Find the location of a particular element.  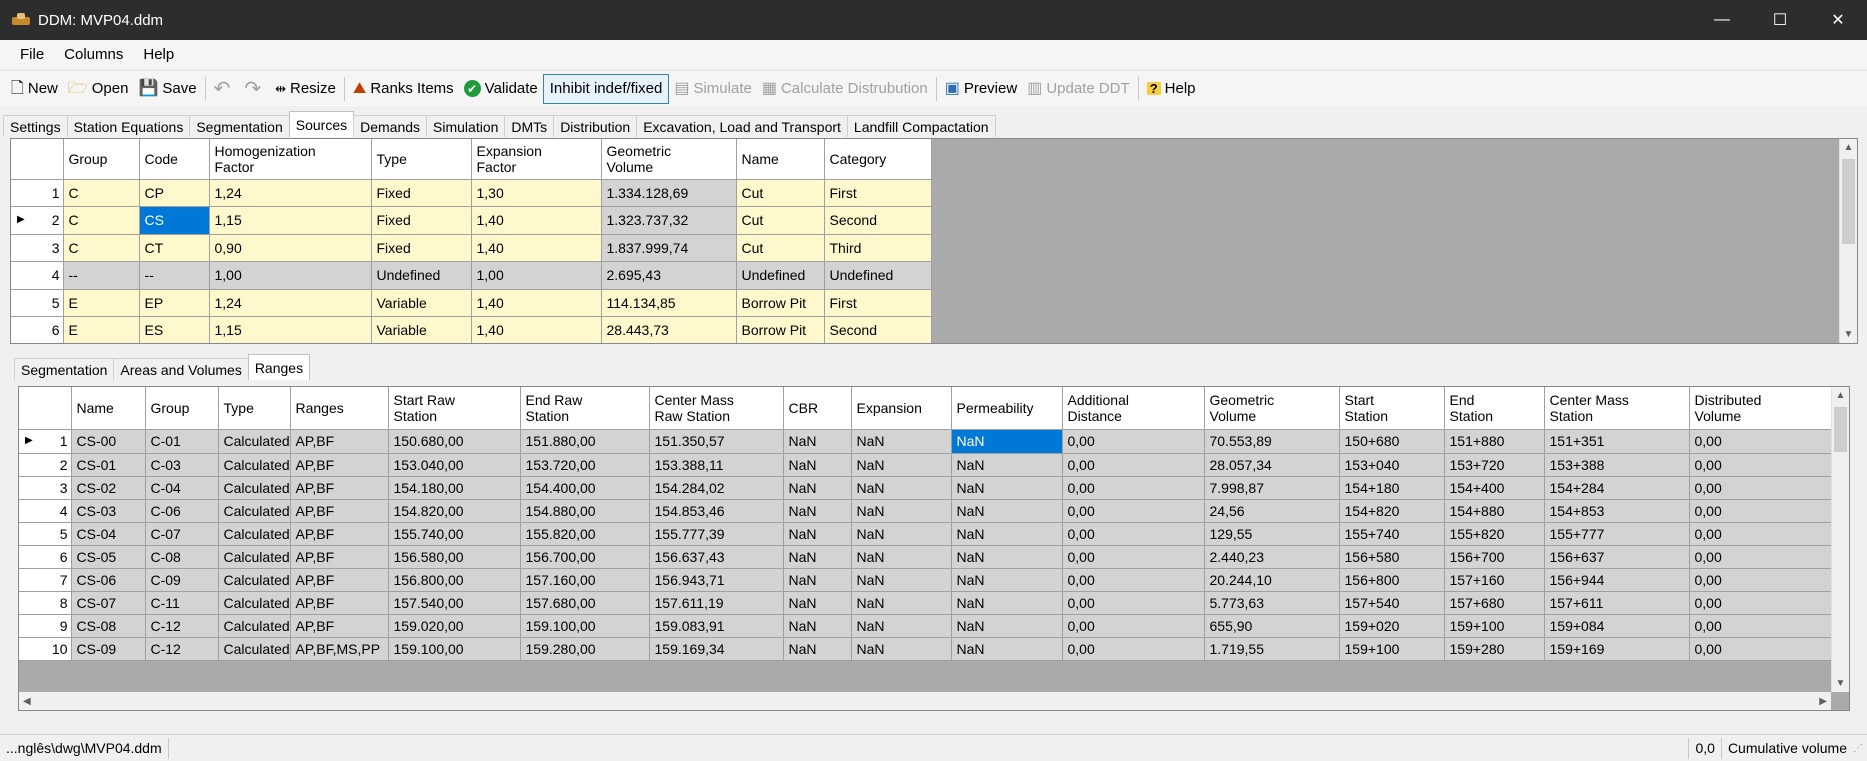

cell: -- is located at coordinates (101, 275).